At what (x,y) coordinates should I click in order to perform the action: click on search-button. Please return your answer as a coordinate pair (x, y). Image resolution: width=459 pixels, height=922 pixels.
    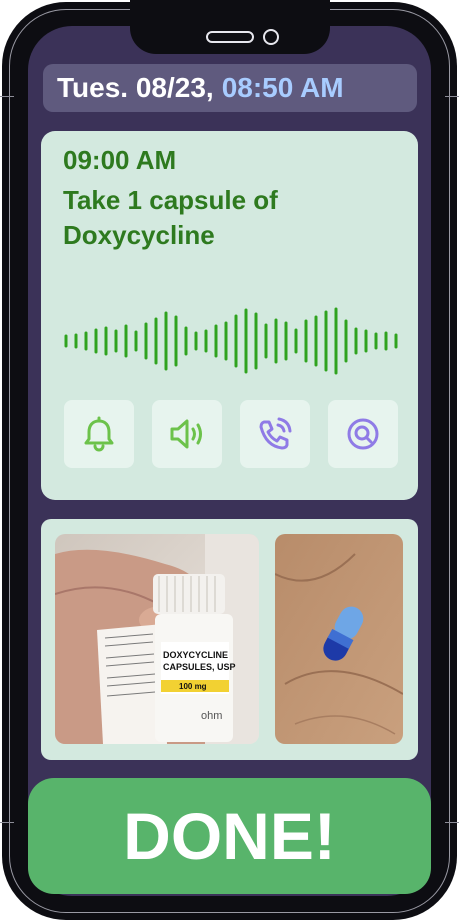
    Looking at the image, I should click on (363, 434).